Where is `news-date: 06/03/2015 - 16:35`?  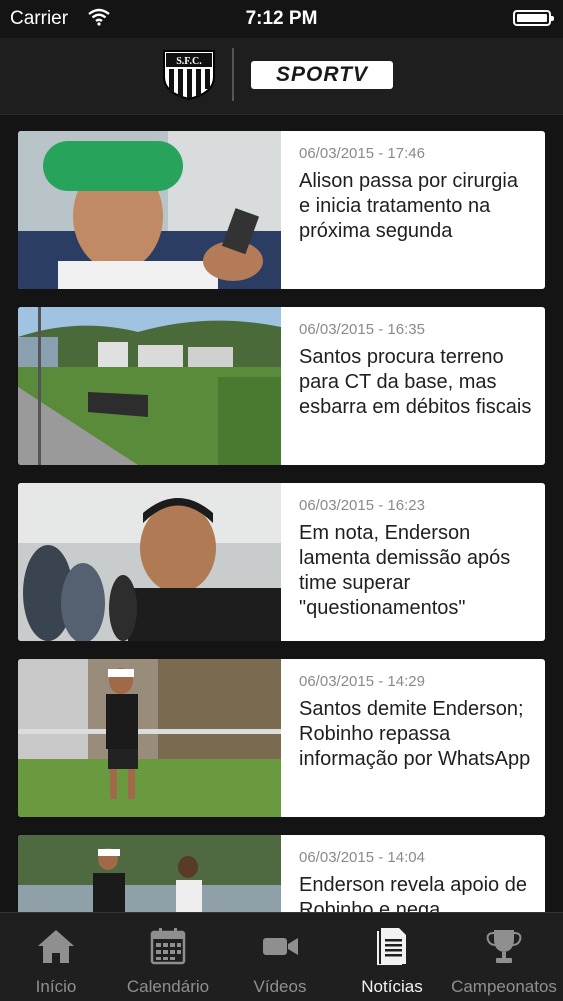
news-date: 06/03/2015 - 16:35 is located at coordinates (362, 329).